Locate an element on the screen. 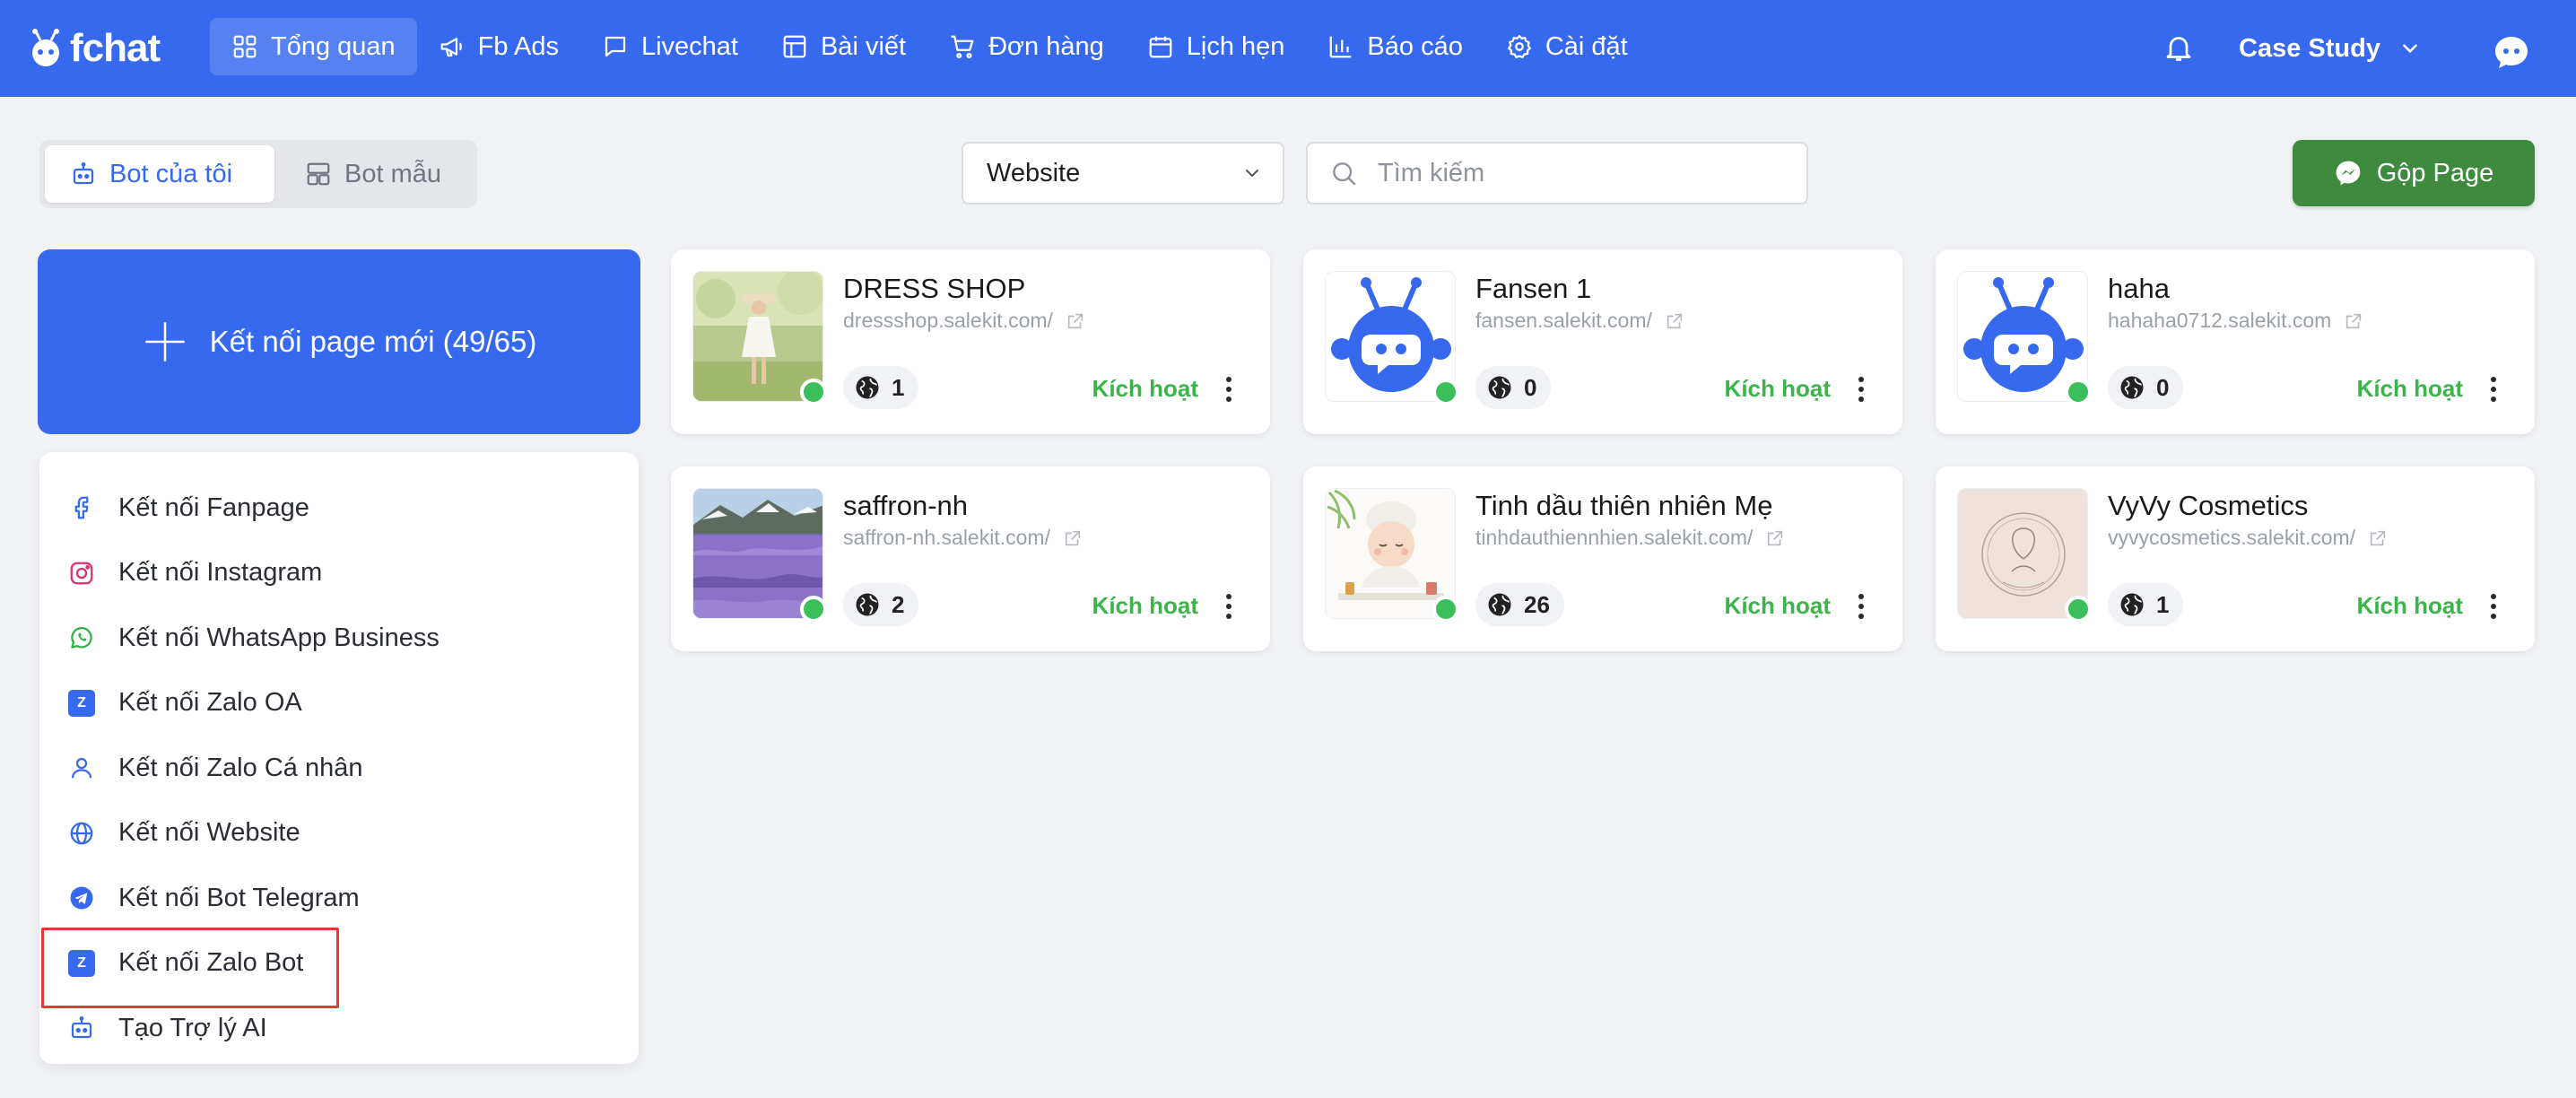 The image size is (2576, 1098). search-input is located at coordinates (1581, 173).